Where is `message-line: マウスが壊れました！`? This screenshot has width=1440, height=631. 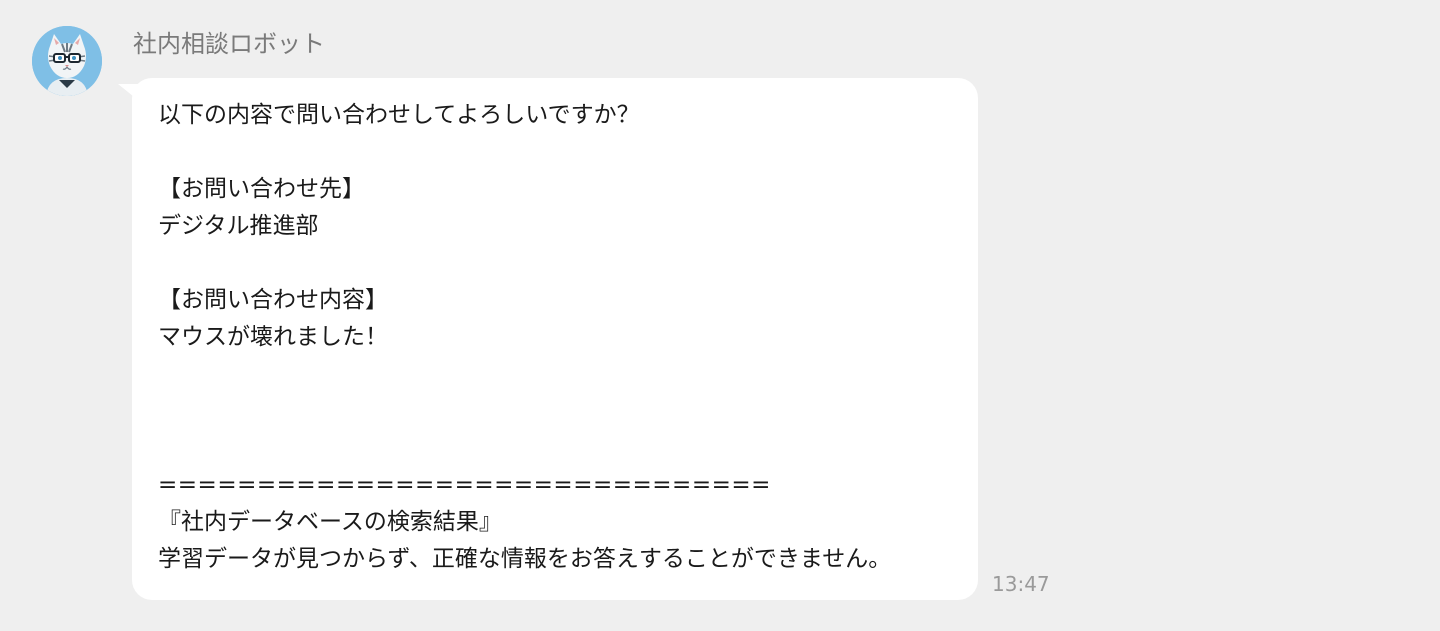 message-line: マウスが壊れました！ is located at coordinates (273, 337).